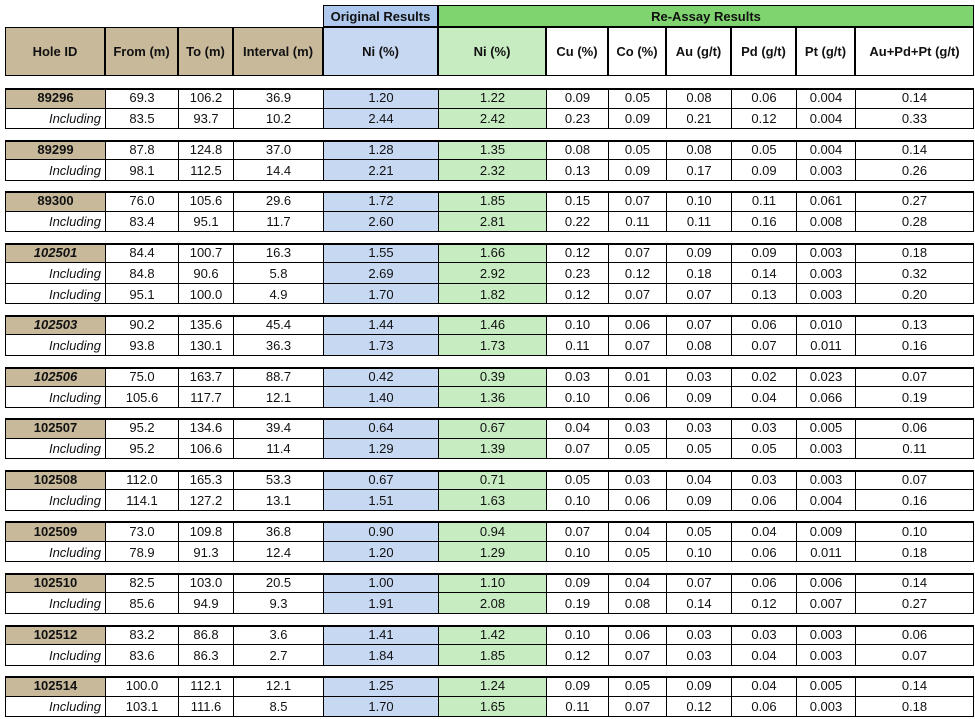 The image size is (975, 719). I want to click on column-header-au: Au (g/t), so click(698, 51).